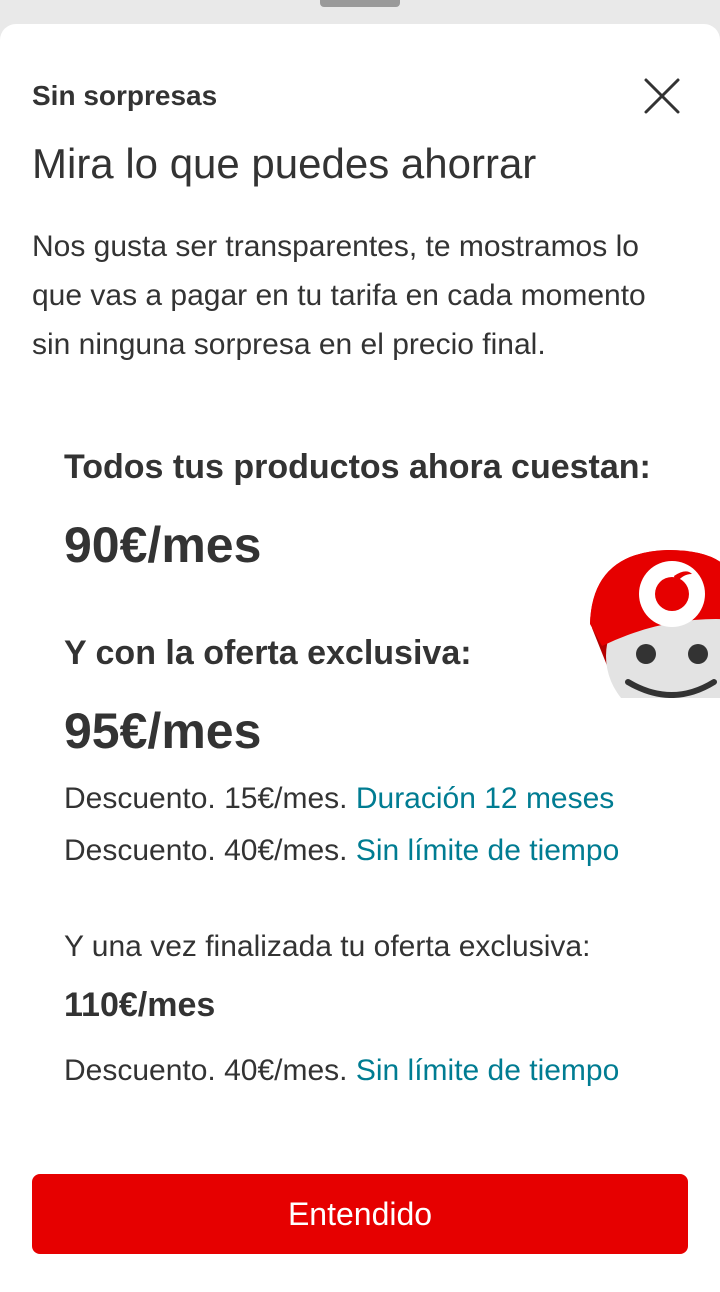  What do you see at coordinates (360, 1214) in the screenshot?
I see `understood-button: Entendido` at bounding box center [360, 1214].